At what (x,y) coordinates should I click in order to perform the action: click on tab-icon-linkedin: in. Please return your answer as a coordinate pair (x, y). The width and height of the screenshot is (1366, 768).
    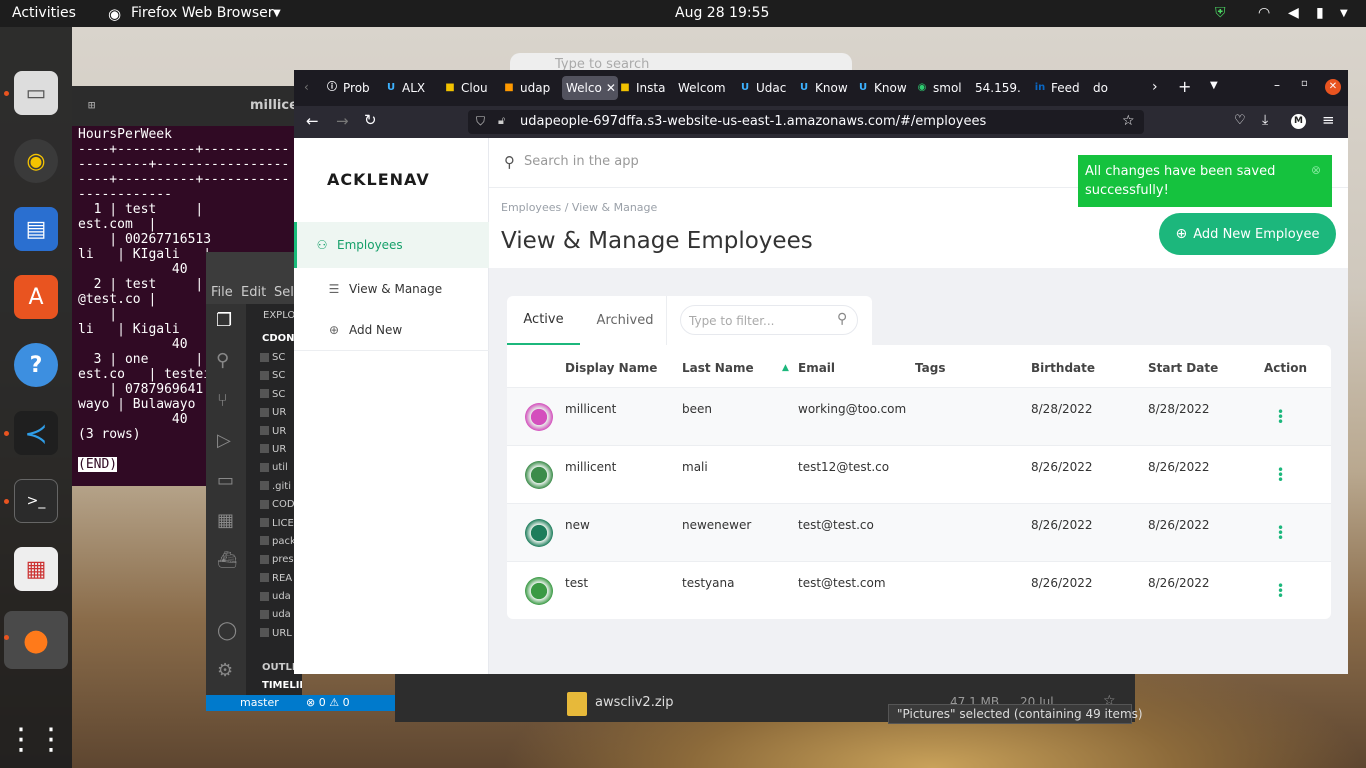
    Looking at the image, I should click on (1040, 87).